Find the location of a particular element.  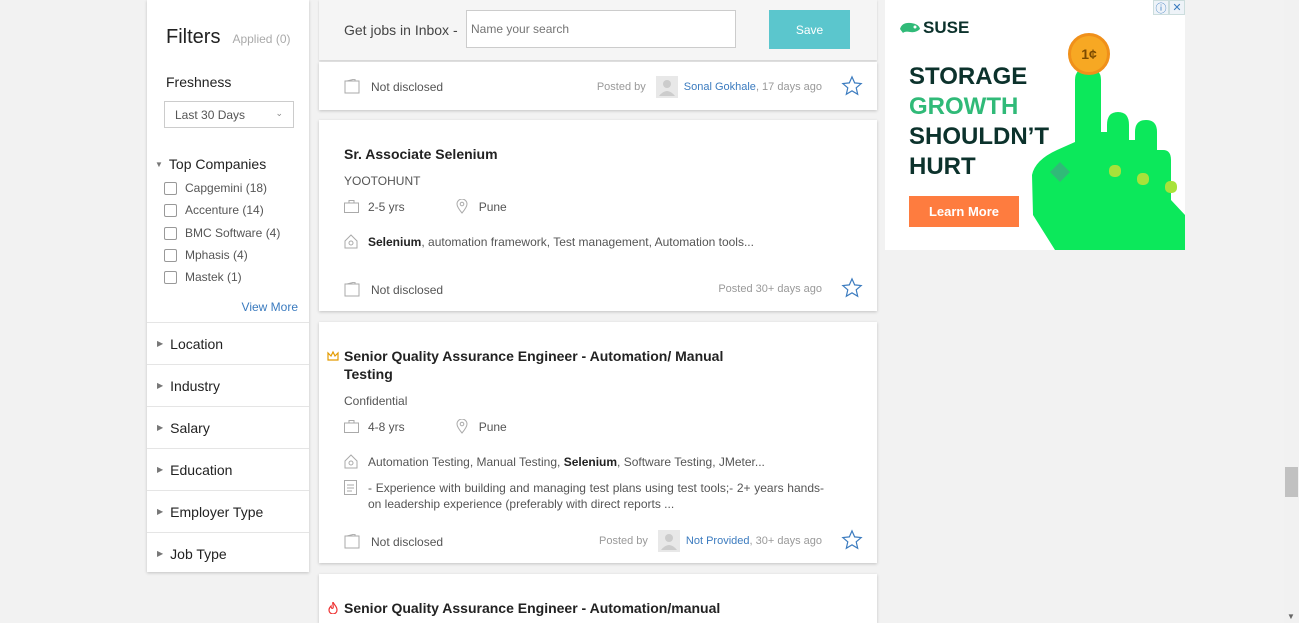

company-filter-label: Mphasis (4) is located at coordinates (216, 255).